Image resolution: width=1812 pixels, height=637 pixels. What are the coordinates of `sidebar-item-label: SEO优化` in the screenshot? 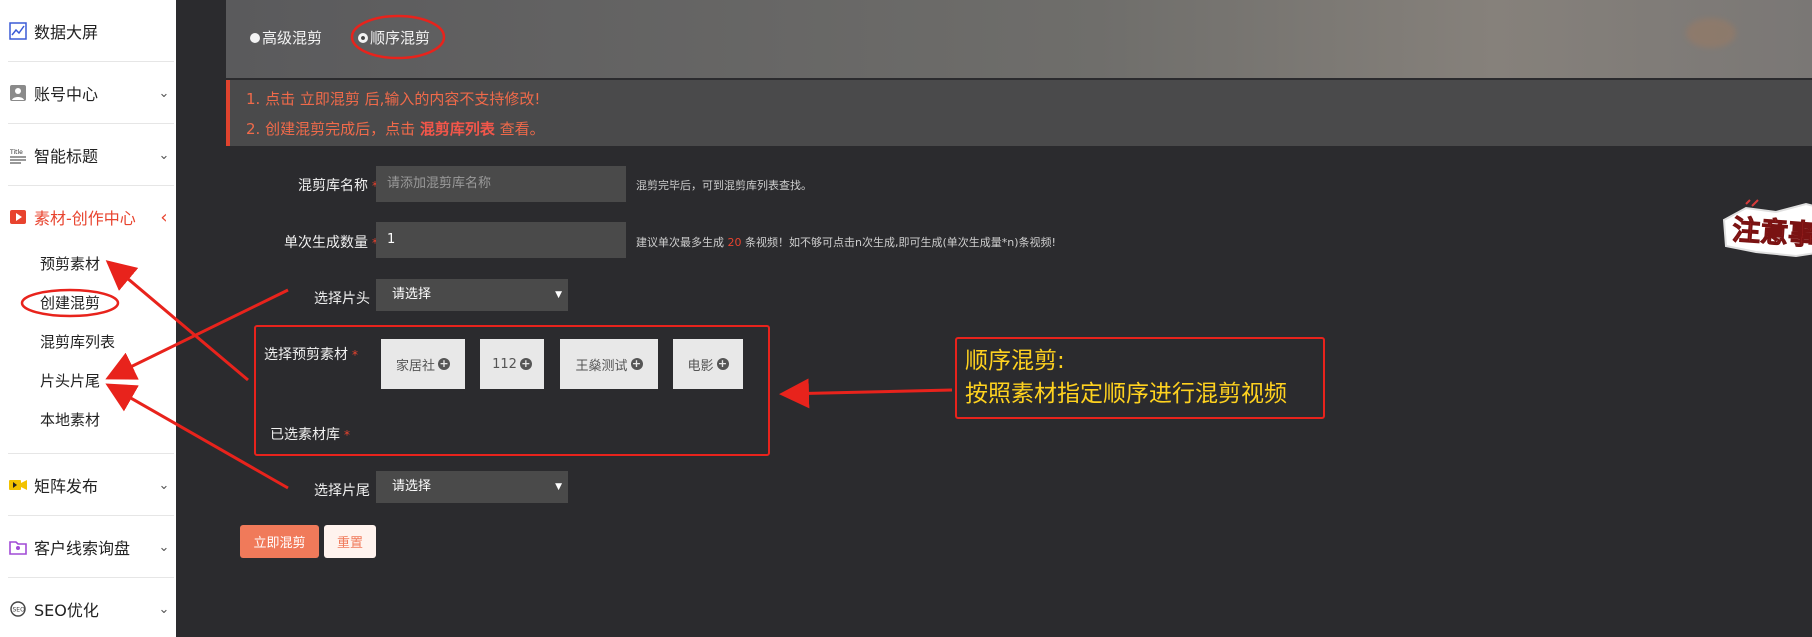 It's located at (66, 610).